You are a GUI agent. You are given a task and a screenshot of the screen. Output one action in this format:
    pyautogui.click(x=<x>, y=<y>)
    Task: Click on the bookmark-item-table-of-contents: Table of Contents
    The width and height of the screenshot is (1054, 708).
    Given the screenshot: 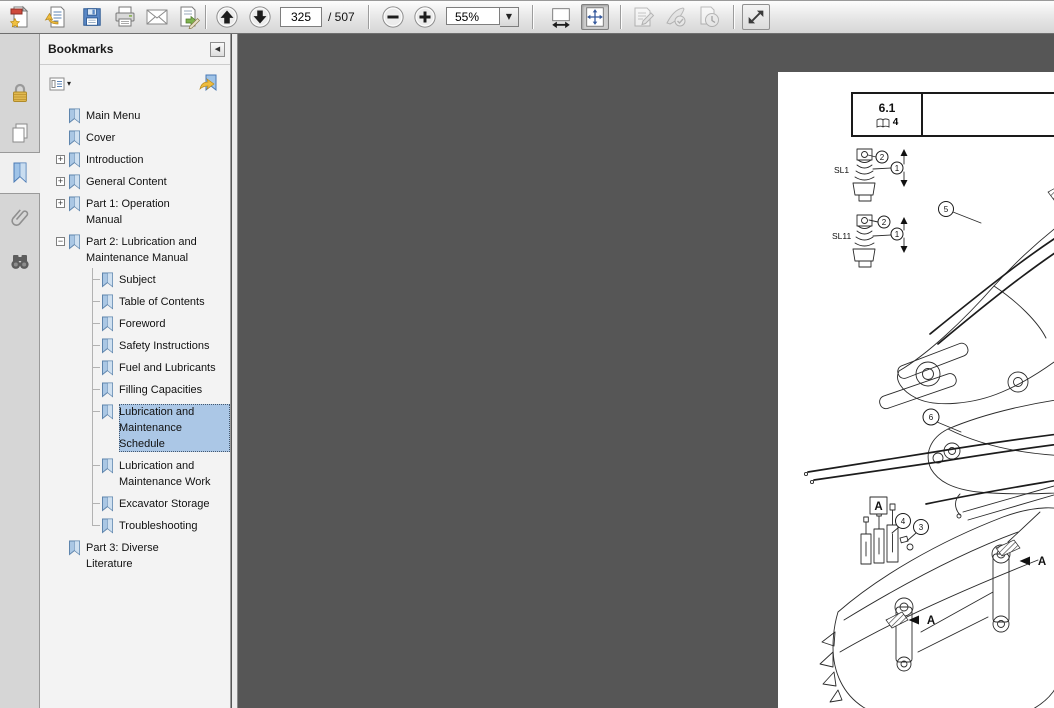 What is the action you would take?
    pyautogui.click(x=161, y=302)
    